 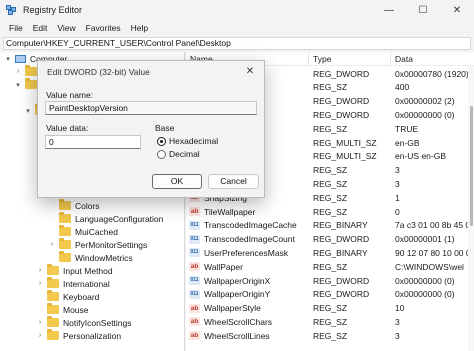 I want to click on dialog-title: Edit DWORD (32-bit) Value, so click(x=98, y=72).